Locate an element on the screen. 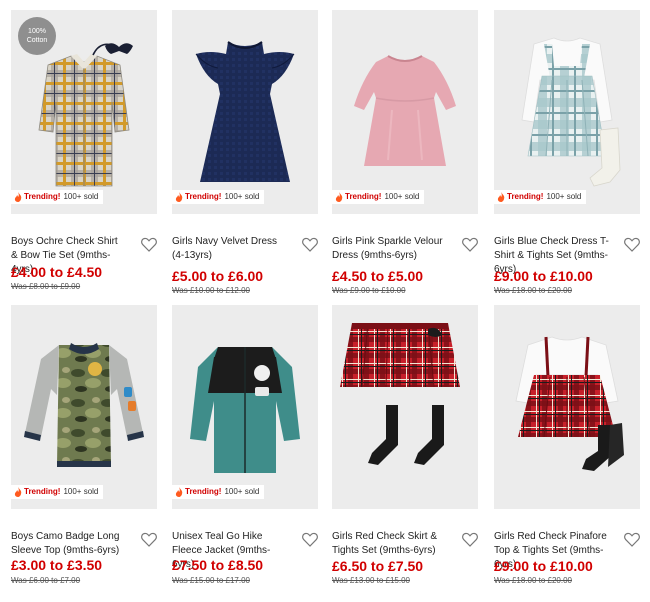 This screenshot has height=602, width=650. sale-price: £3.00 to £3.50 is located at coordinates (57, 565).